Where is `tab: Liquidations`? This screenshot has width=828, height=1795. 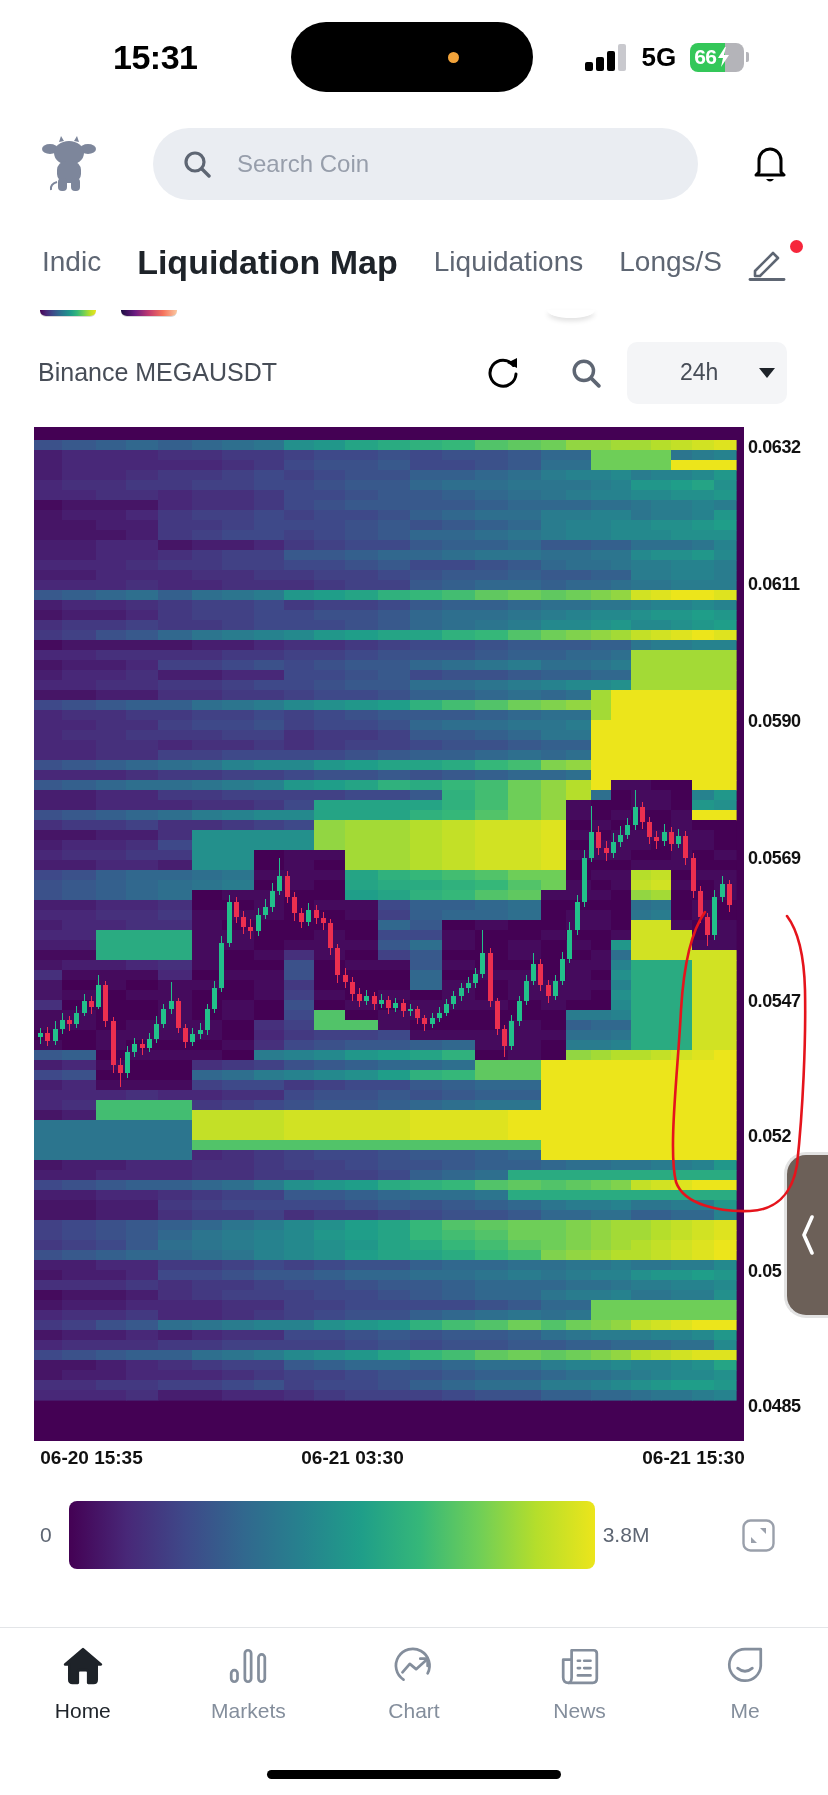 tab: Liquidations is located at coordinates (508, 262).